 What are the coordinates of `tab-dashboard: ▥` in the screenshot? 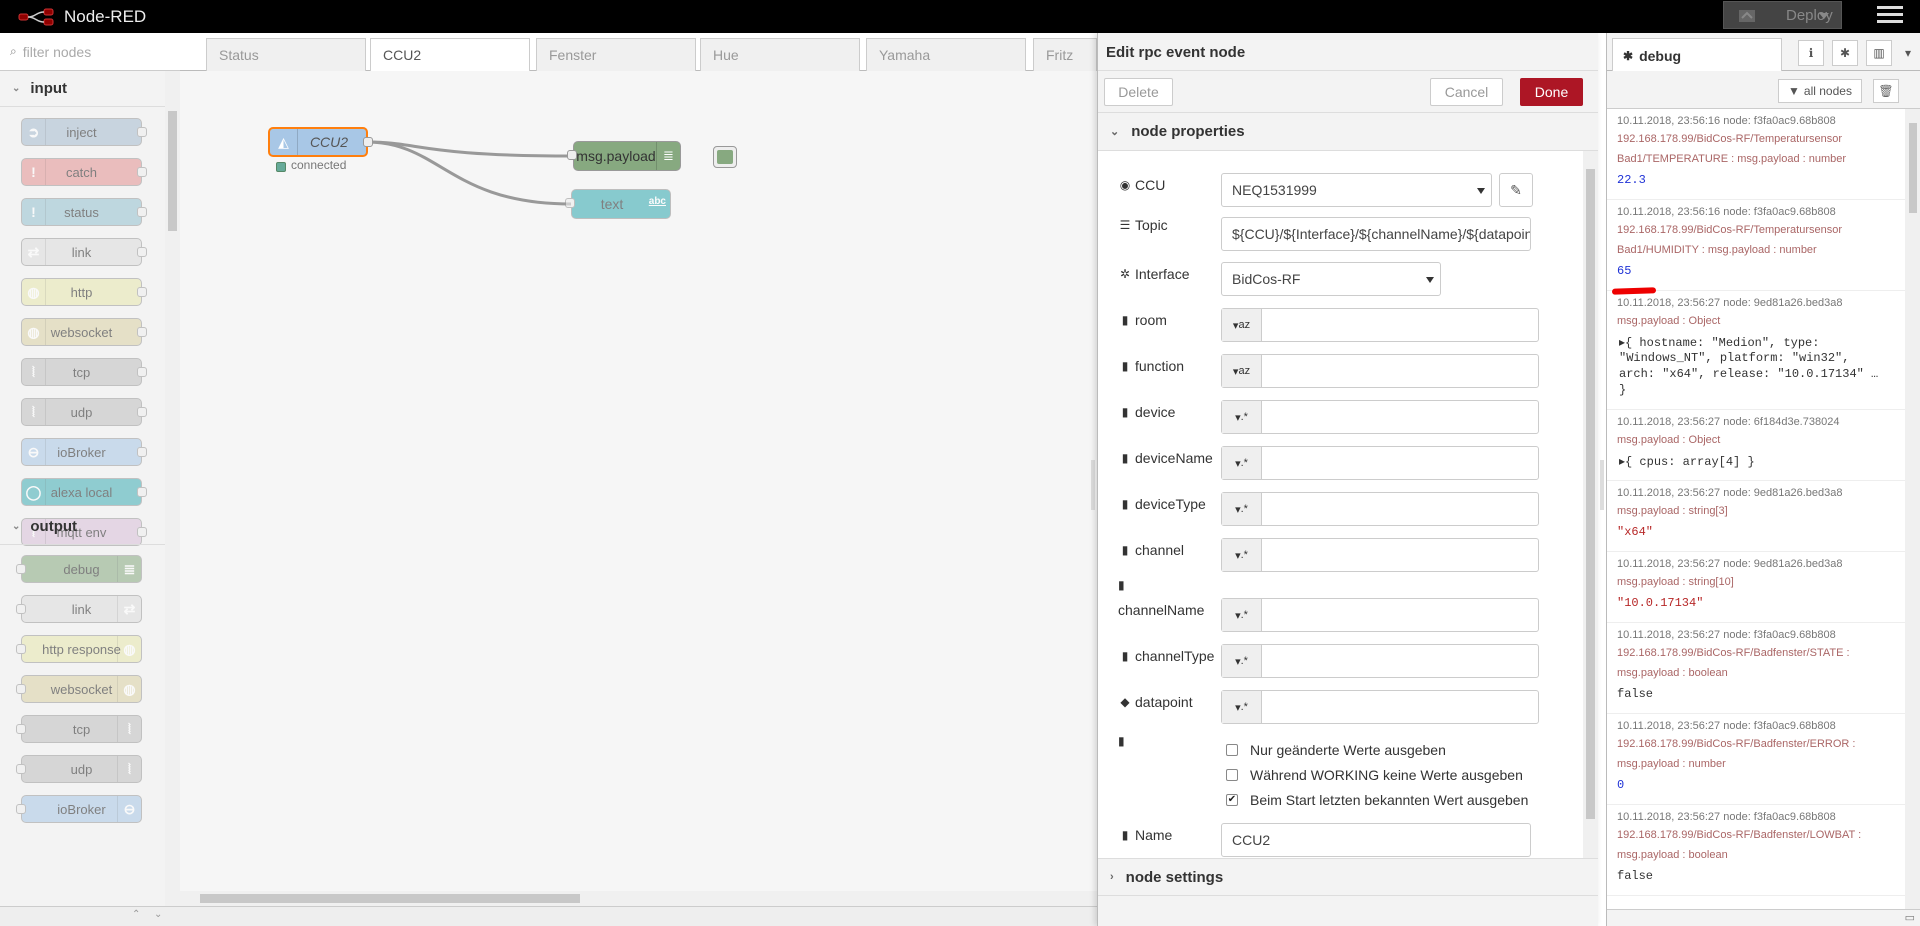 It's located at (1879, 53).